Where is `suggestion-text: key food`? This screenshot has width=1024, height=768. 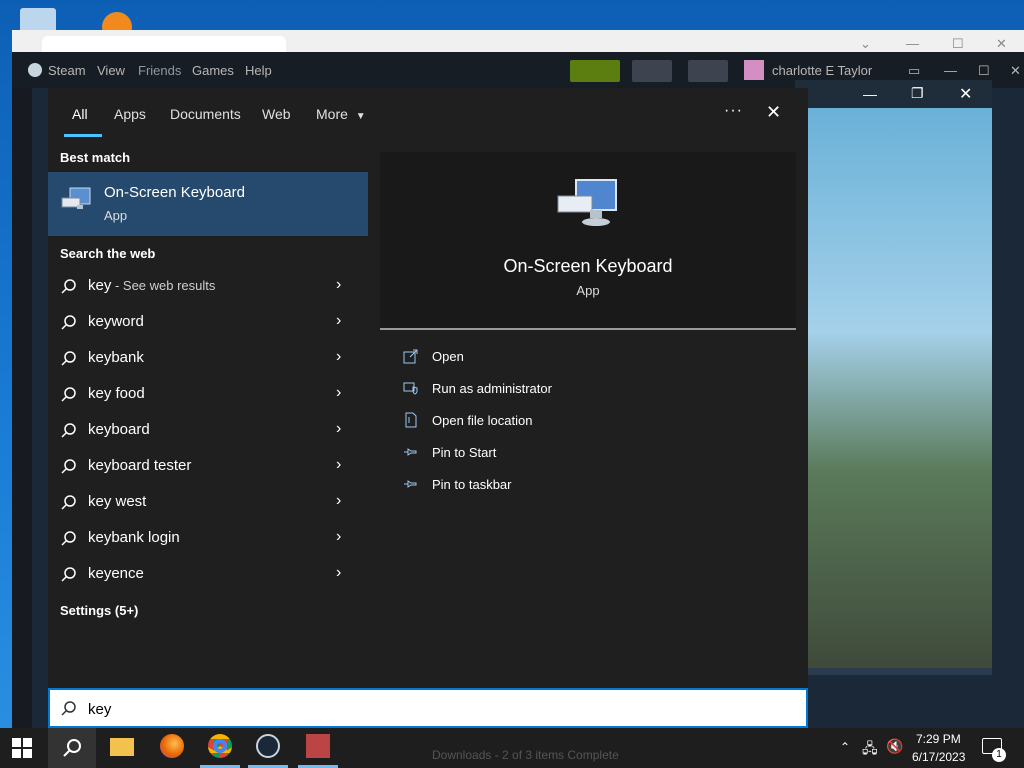
suggestion-text: key food is located at coordinates (116, 393).